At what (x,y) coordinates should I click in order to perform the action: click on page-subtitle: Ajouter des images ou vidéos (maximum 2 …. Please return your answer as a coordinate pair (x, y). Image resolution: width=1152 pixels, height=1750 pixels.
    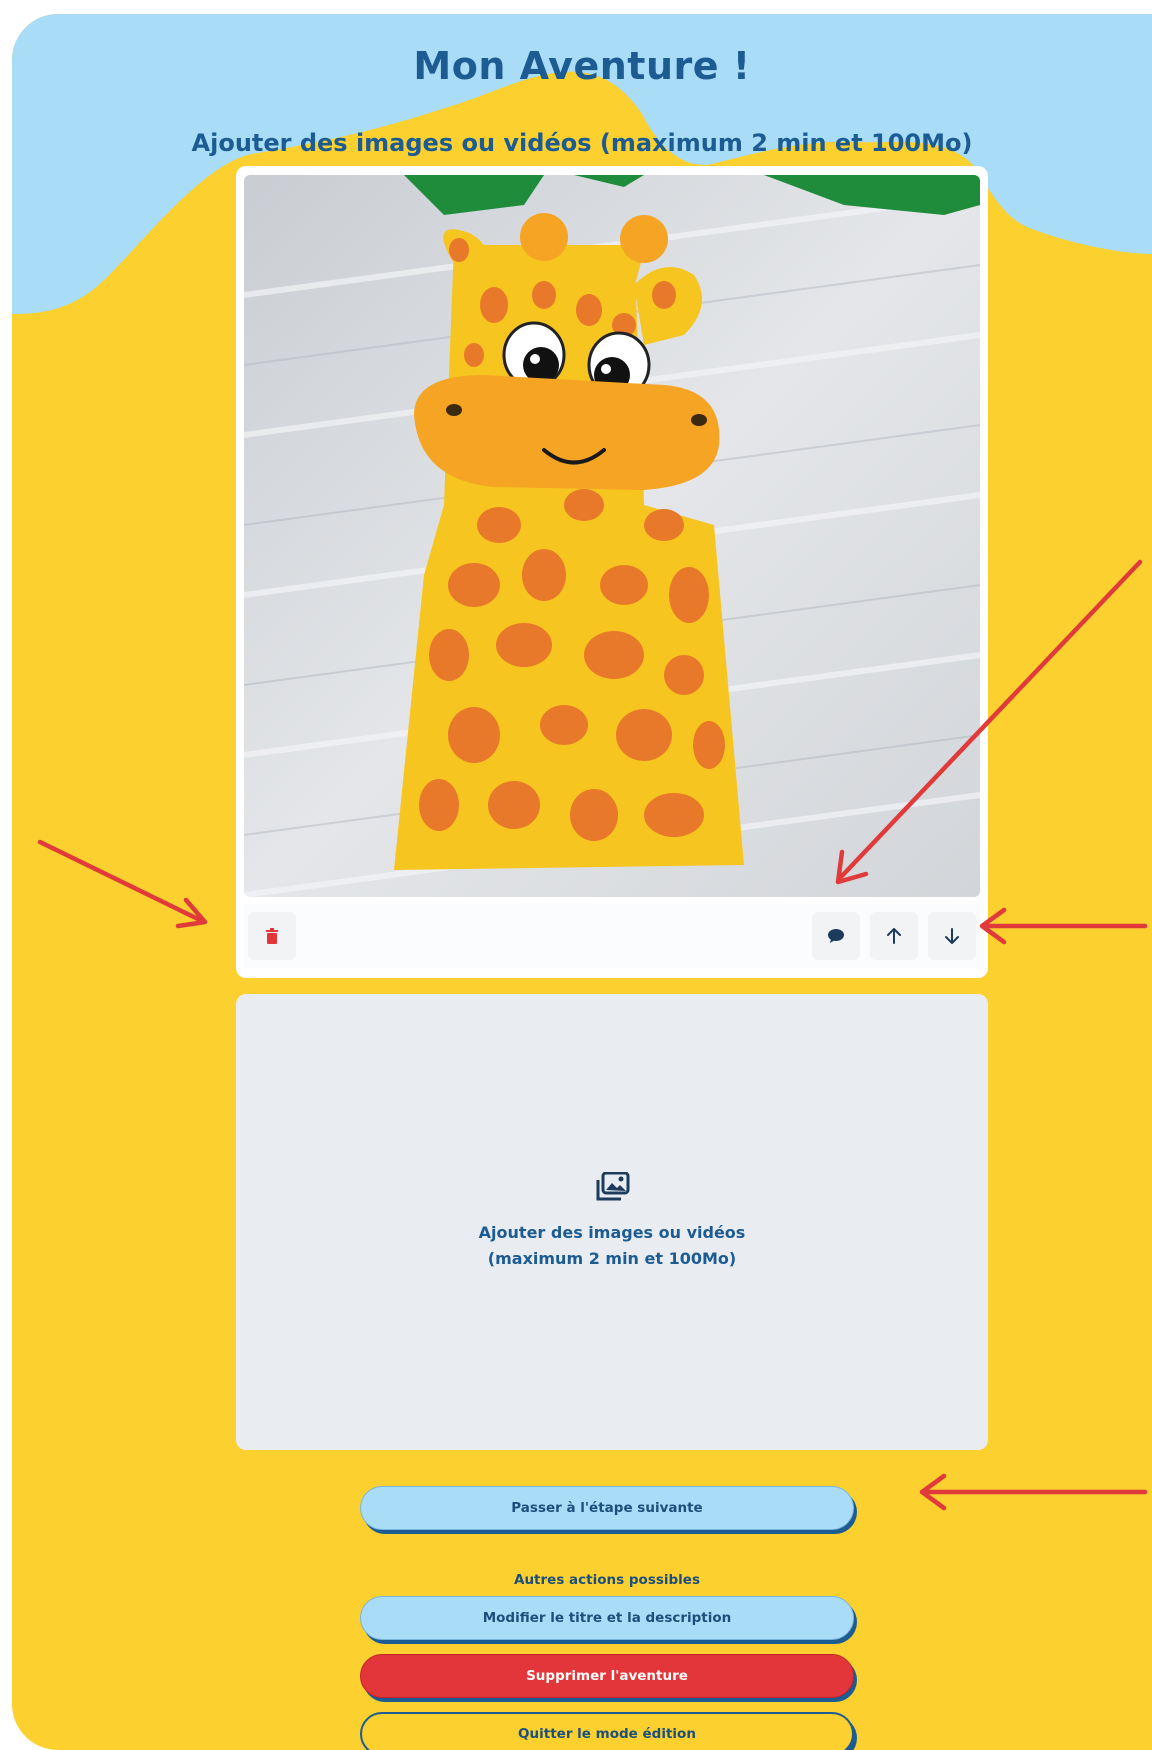
    Looking at the image, I should click on (582, 143).